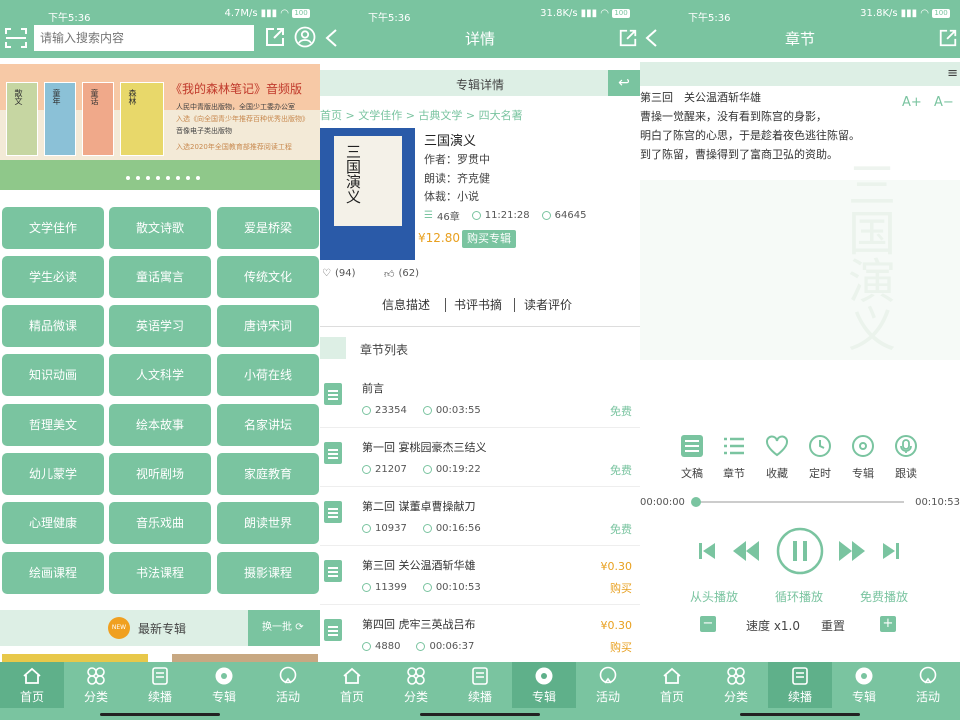  I want to click on free-play-button: 免费播放, so click(884, 596).